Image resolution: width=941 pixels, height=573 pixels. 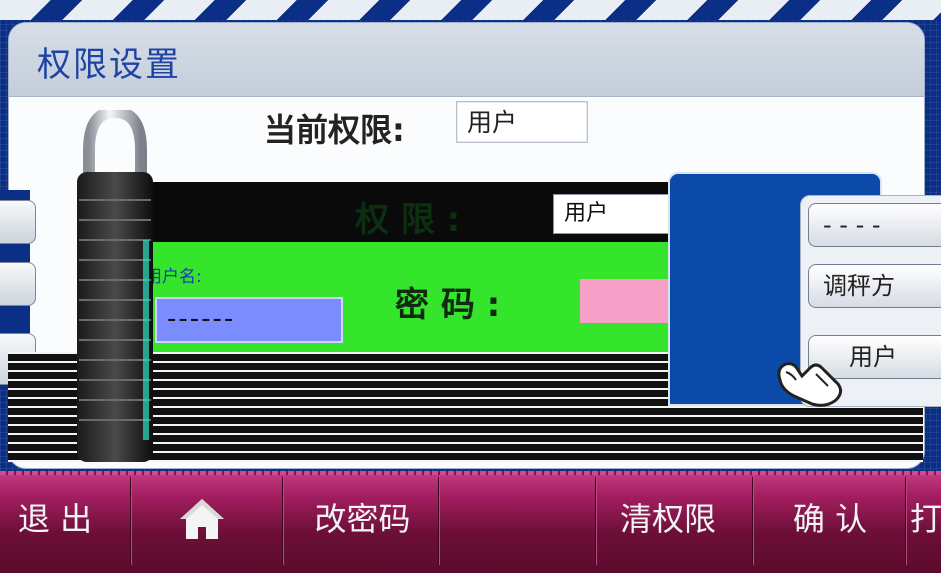 I want to click on top-decor-stripes, so click(x=470, y=10).